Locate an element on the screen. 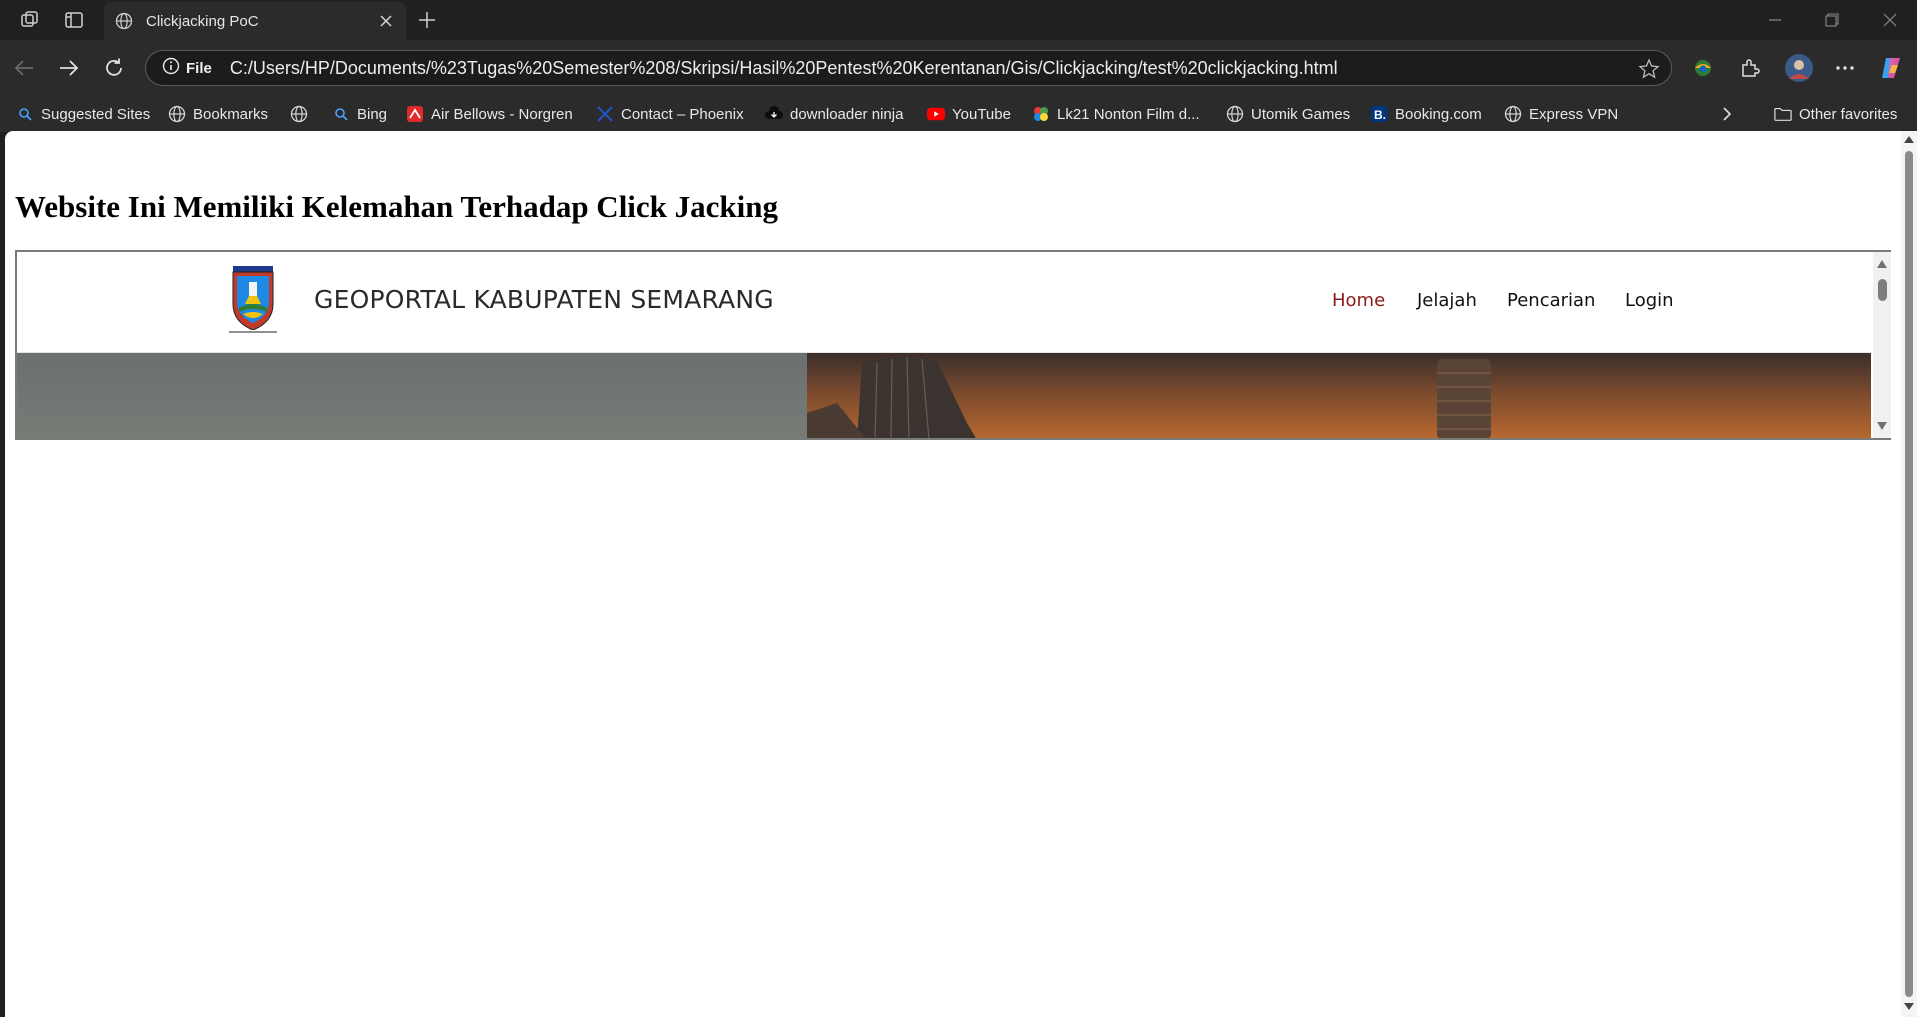 Image resolution: width=1917 pixels, height=1017 pixels. page-scroll-thumb is located at coordinates (1909, 574).